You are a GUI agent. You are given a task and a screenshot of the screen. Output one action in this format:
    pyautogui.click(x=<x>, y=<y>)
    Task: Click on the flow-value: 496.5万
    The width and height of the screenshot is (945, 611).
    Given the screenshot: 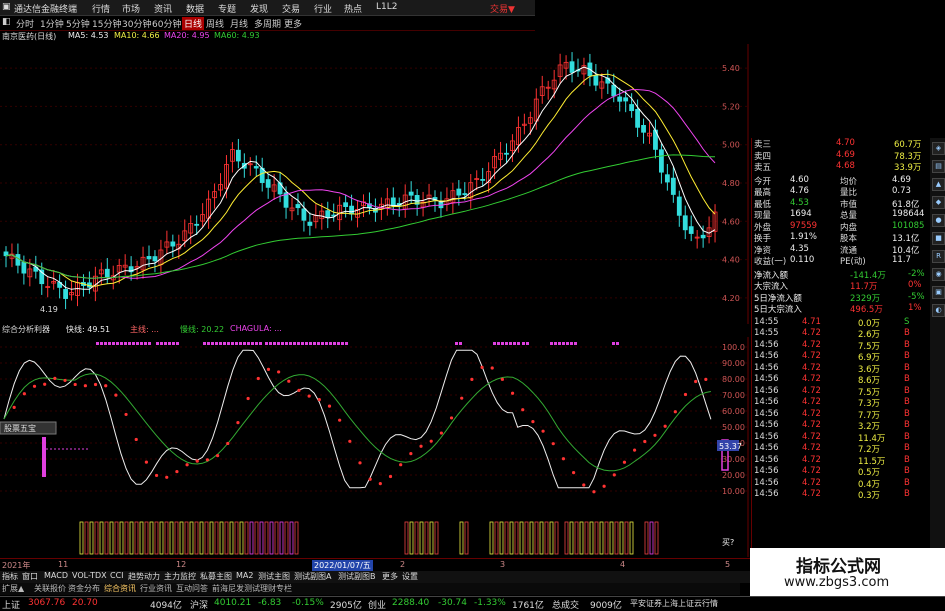 What is the action you would take?
    pyautogui.click(x=866, y=310)
    